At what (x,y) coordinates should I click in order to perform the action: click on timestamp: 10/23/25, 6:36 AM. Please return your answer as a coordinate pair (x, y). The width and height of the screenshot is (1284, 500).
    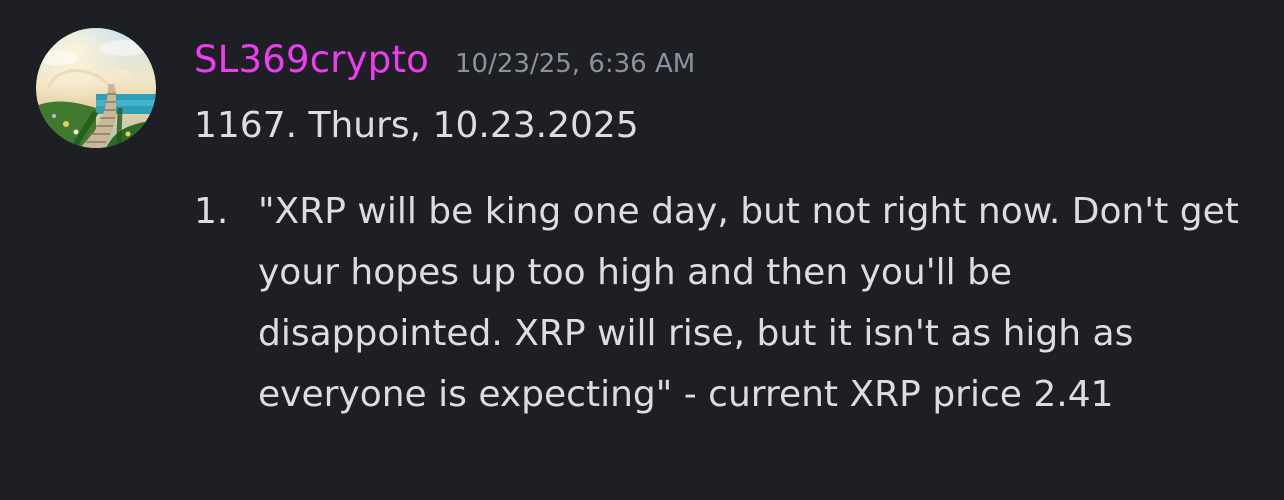
    Looking at the image, I should click on (575, 64).